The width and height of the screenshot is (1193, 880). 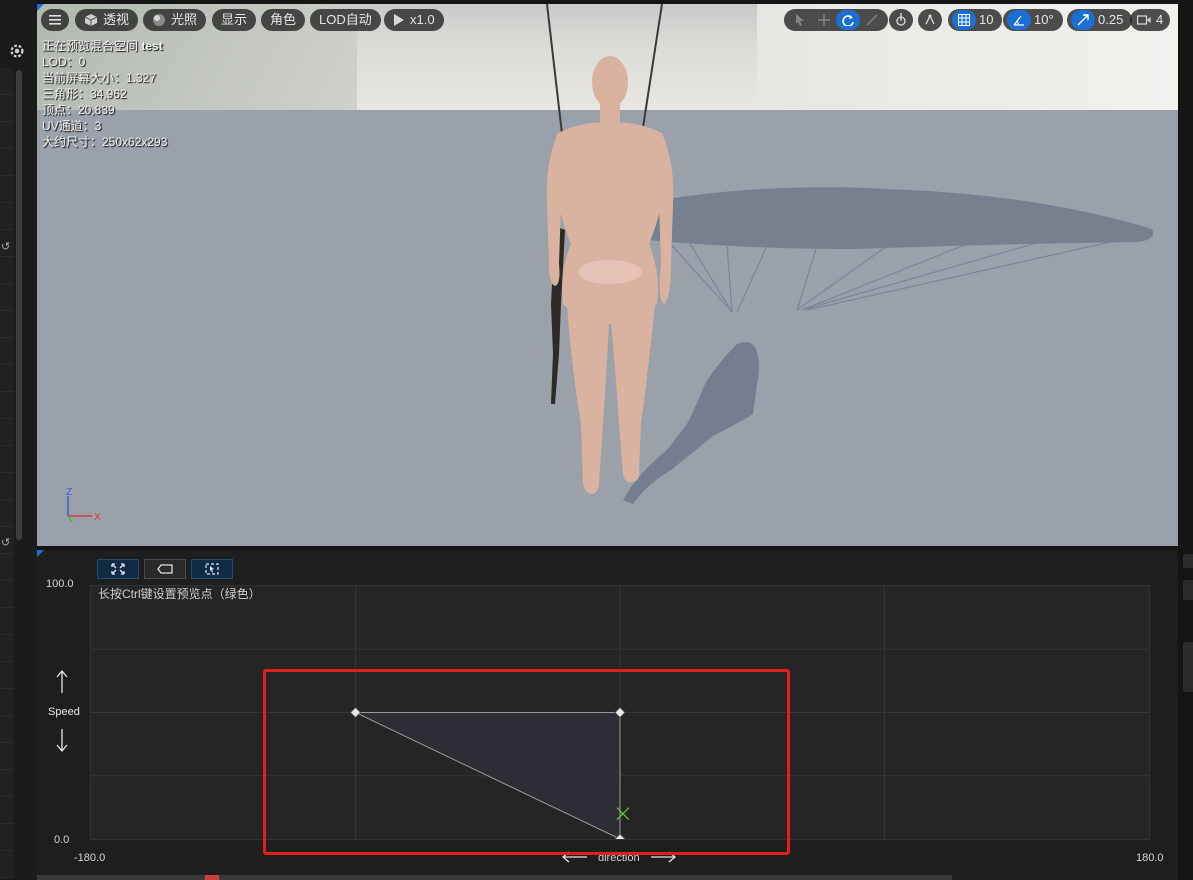 What do you see at coordinates (399, 20) in the screenshot?
I see `play-icon` at bounding box center [399, 20].